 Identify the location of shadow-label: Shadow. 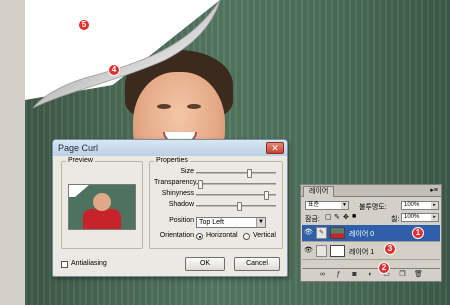
(181, 204).